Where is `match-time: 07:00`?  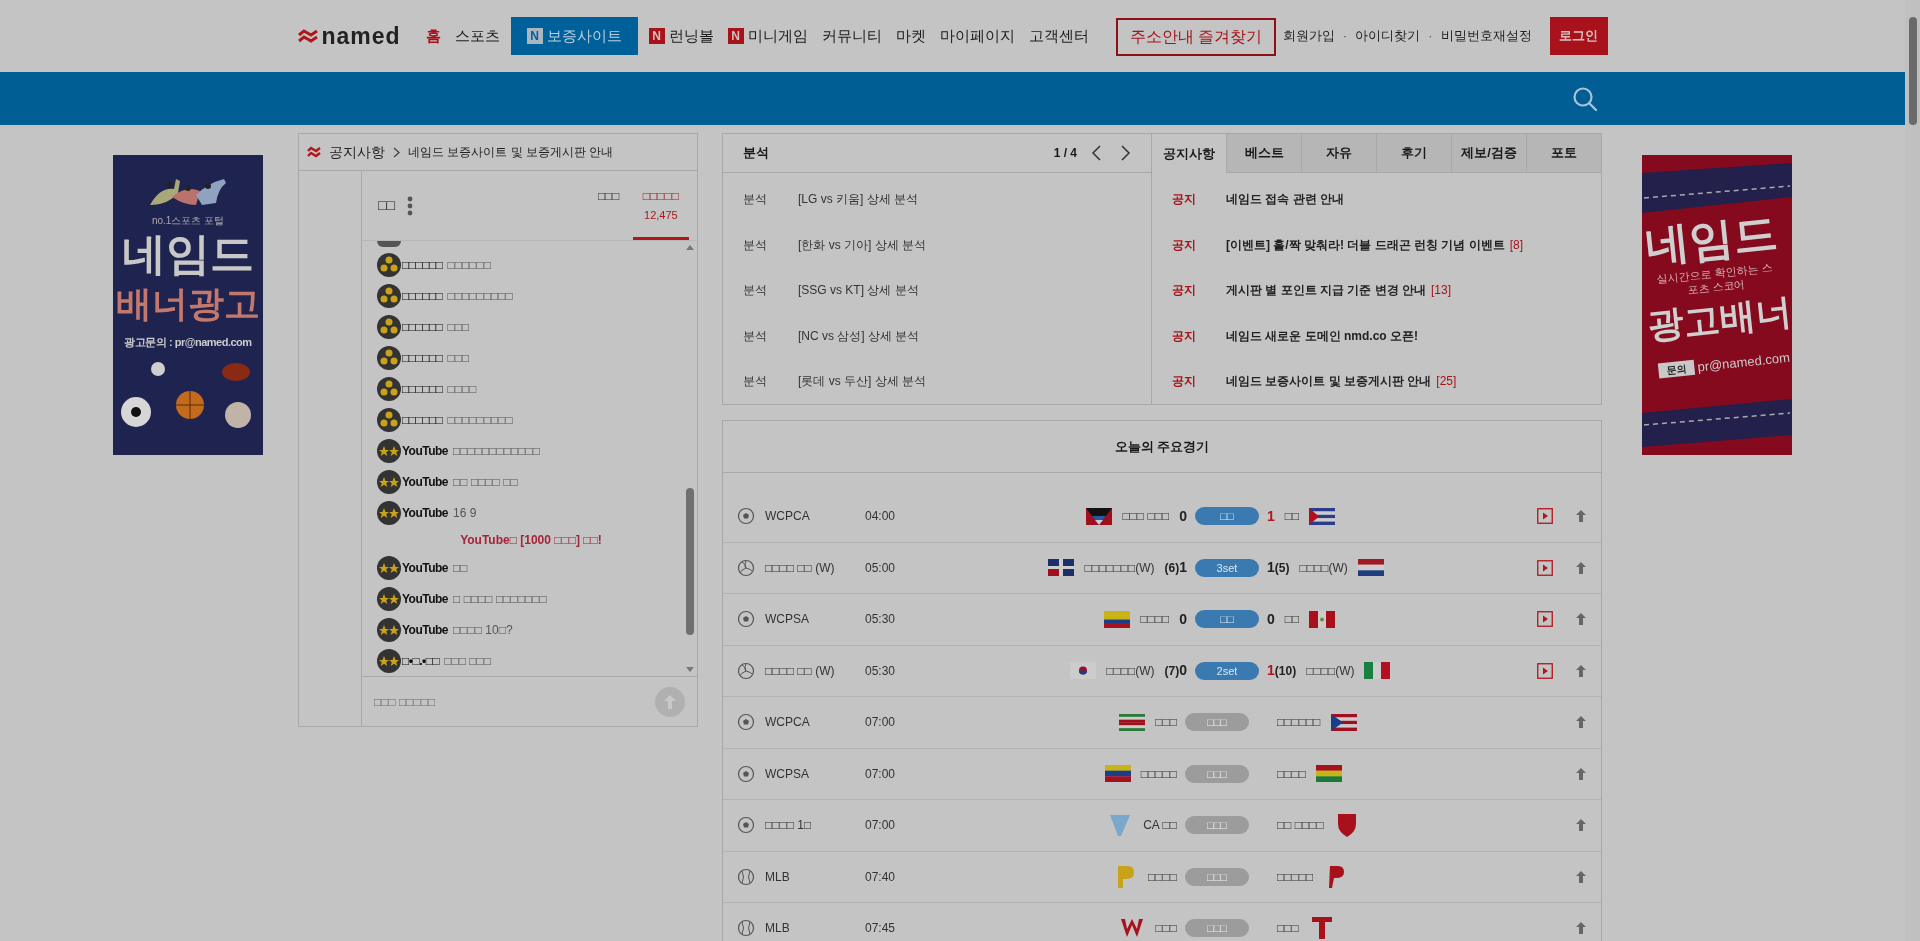 match-time: 07:00 is located at coordinates (881, 826).